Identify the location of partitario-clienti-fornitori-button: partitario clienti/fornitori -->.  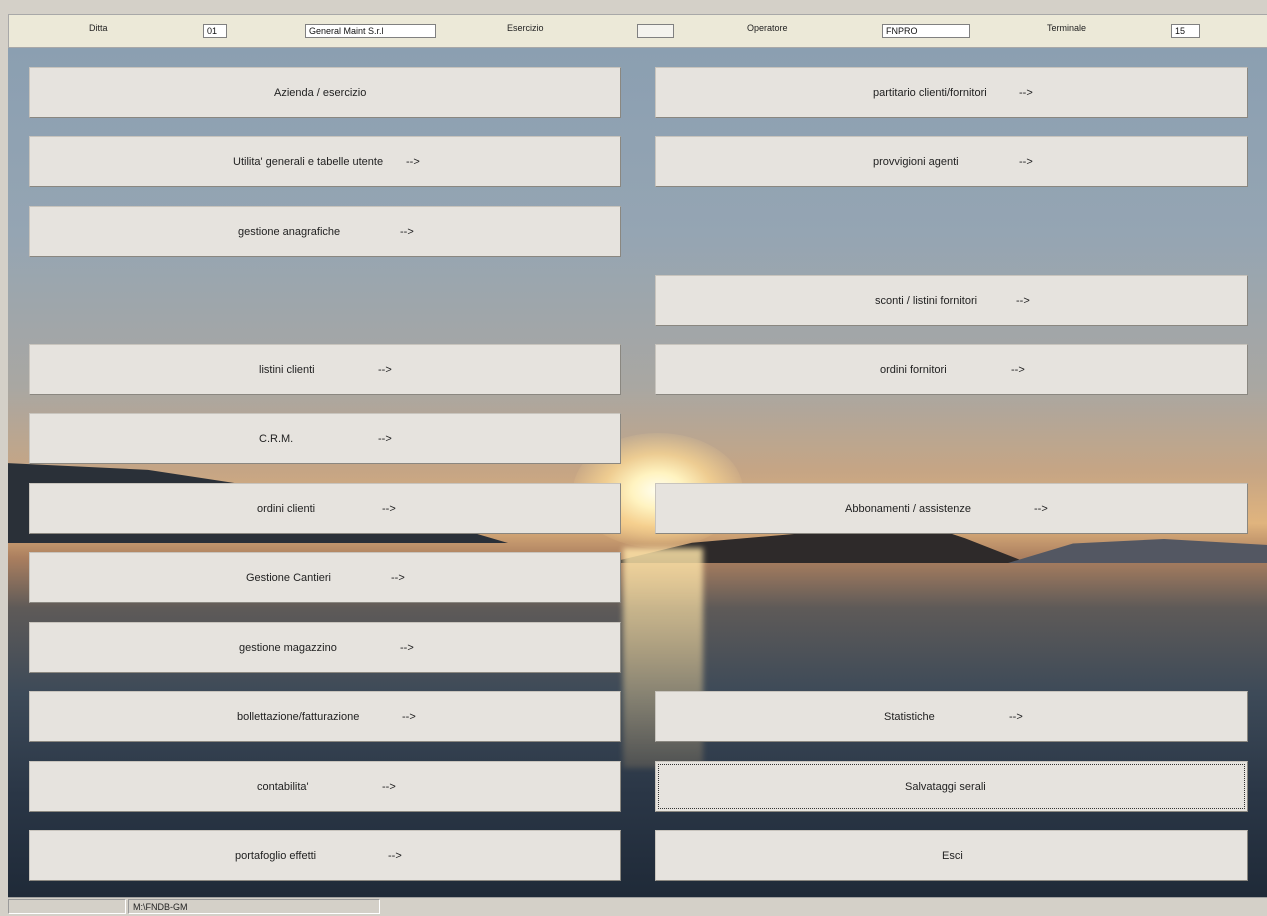
(951, 92).